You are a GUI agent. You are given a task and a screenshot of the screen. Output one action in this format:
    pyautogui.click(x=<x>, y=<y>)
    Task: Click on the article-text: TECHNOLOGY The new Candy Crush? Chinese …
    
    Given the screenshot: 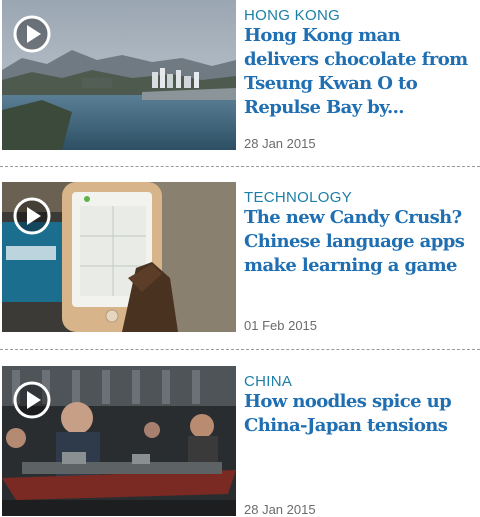 What is the action you would take?
    pyautogui.click(x=362, y=257)
    